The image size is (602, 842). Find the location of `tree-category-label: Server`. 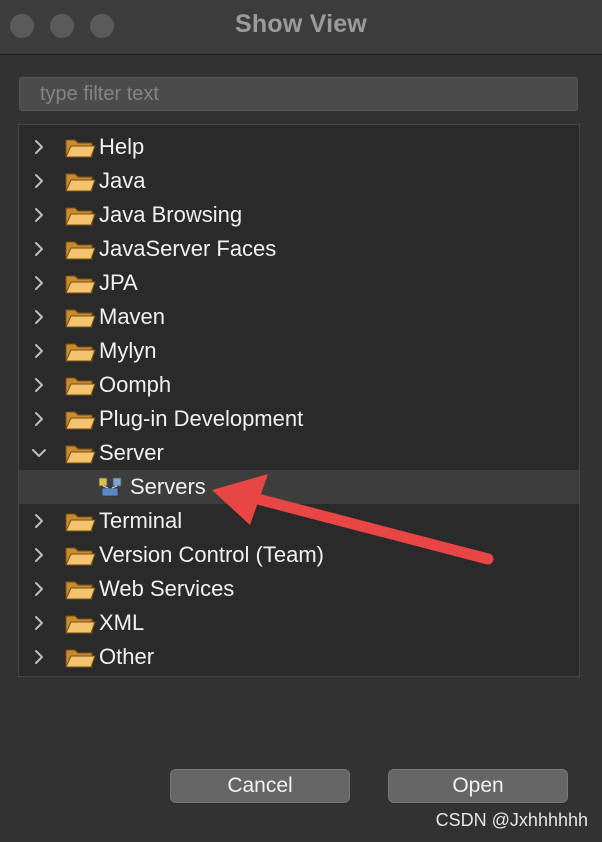

tree-category-label: Server is located at coordinates (131, 452).